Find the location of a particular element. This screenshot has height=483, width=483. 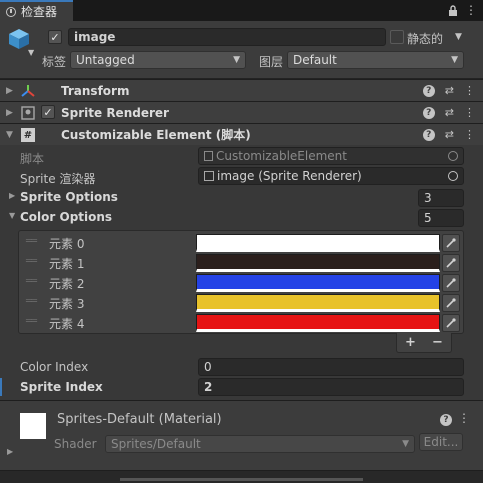

component-customizable-element: ▼ # Customizable Element (脚本) ? ⇄ ⋮ is located at coordinates (241, 134).